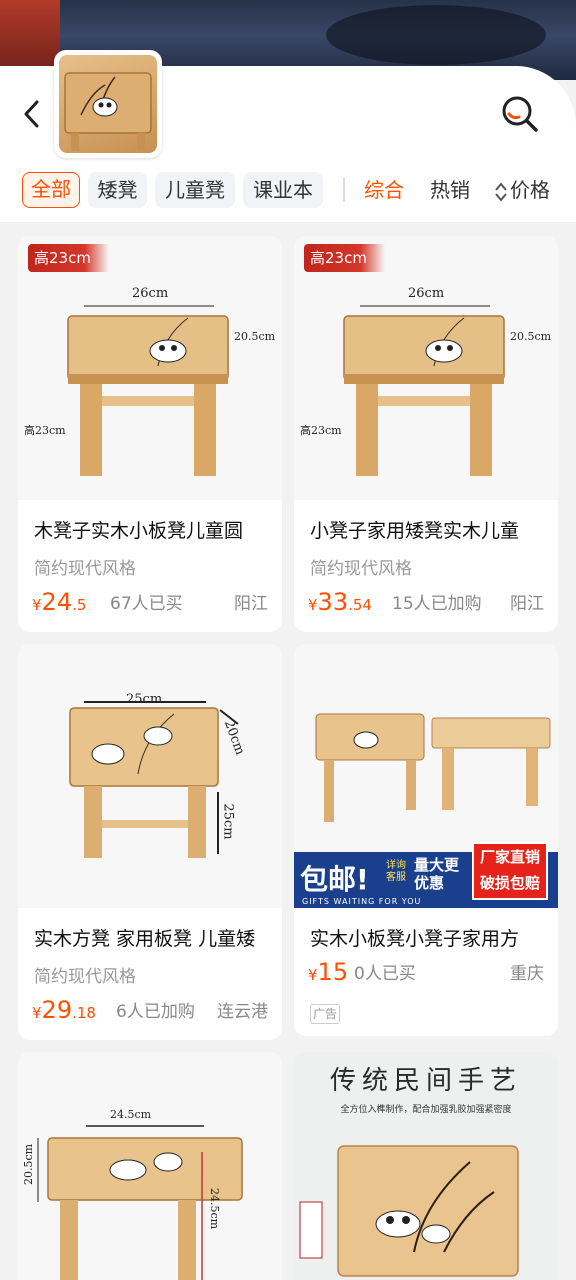  Describe the element at coordinates (415, 939) in the screenshot. I see `product-title: 实木小板凳小凳子家用方` at that location.